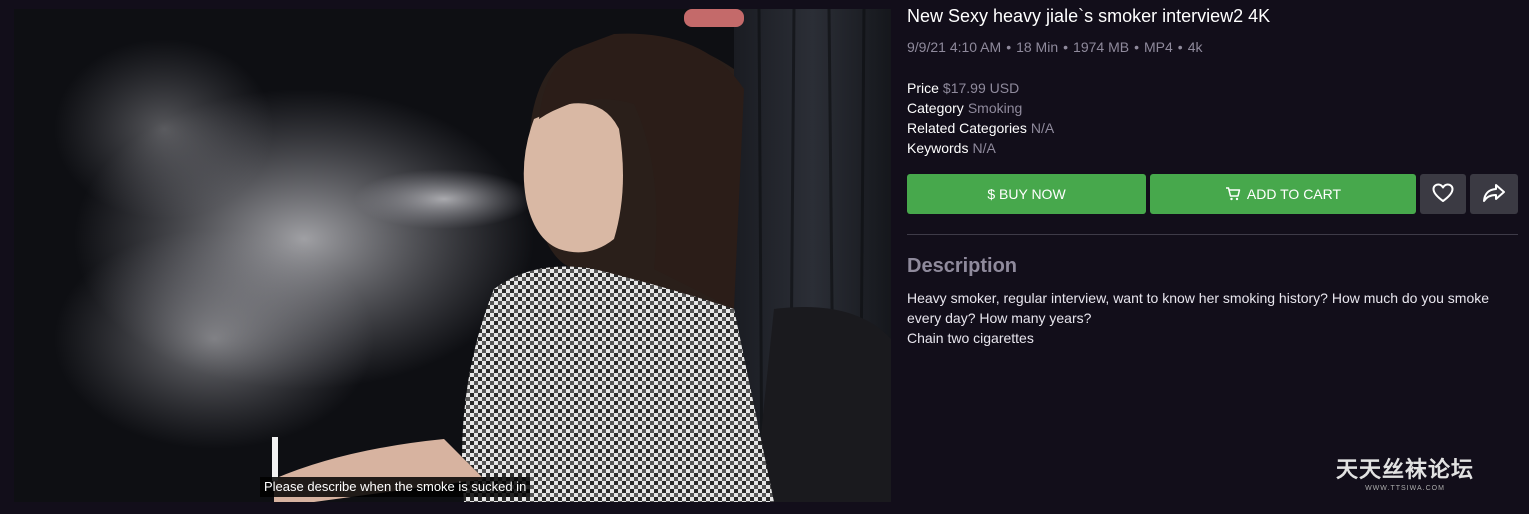 The height and width of the screenshot is (514, 1529). What do you see at coordinates (1233, 194) in the screenshot?
I see `cart-icon` at bounding box center [1233, 194].